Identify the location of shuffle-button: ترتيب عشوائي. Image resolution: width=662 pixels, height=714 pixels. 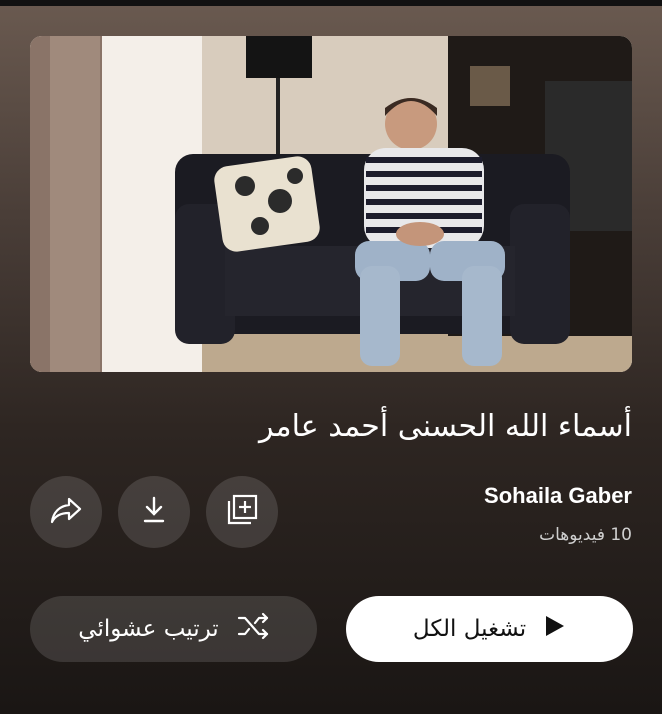
(173, 629).